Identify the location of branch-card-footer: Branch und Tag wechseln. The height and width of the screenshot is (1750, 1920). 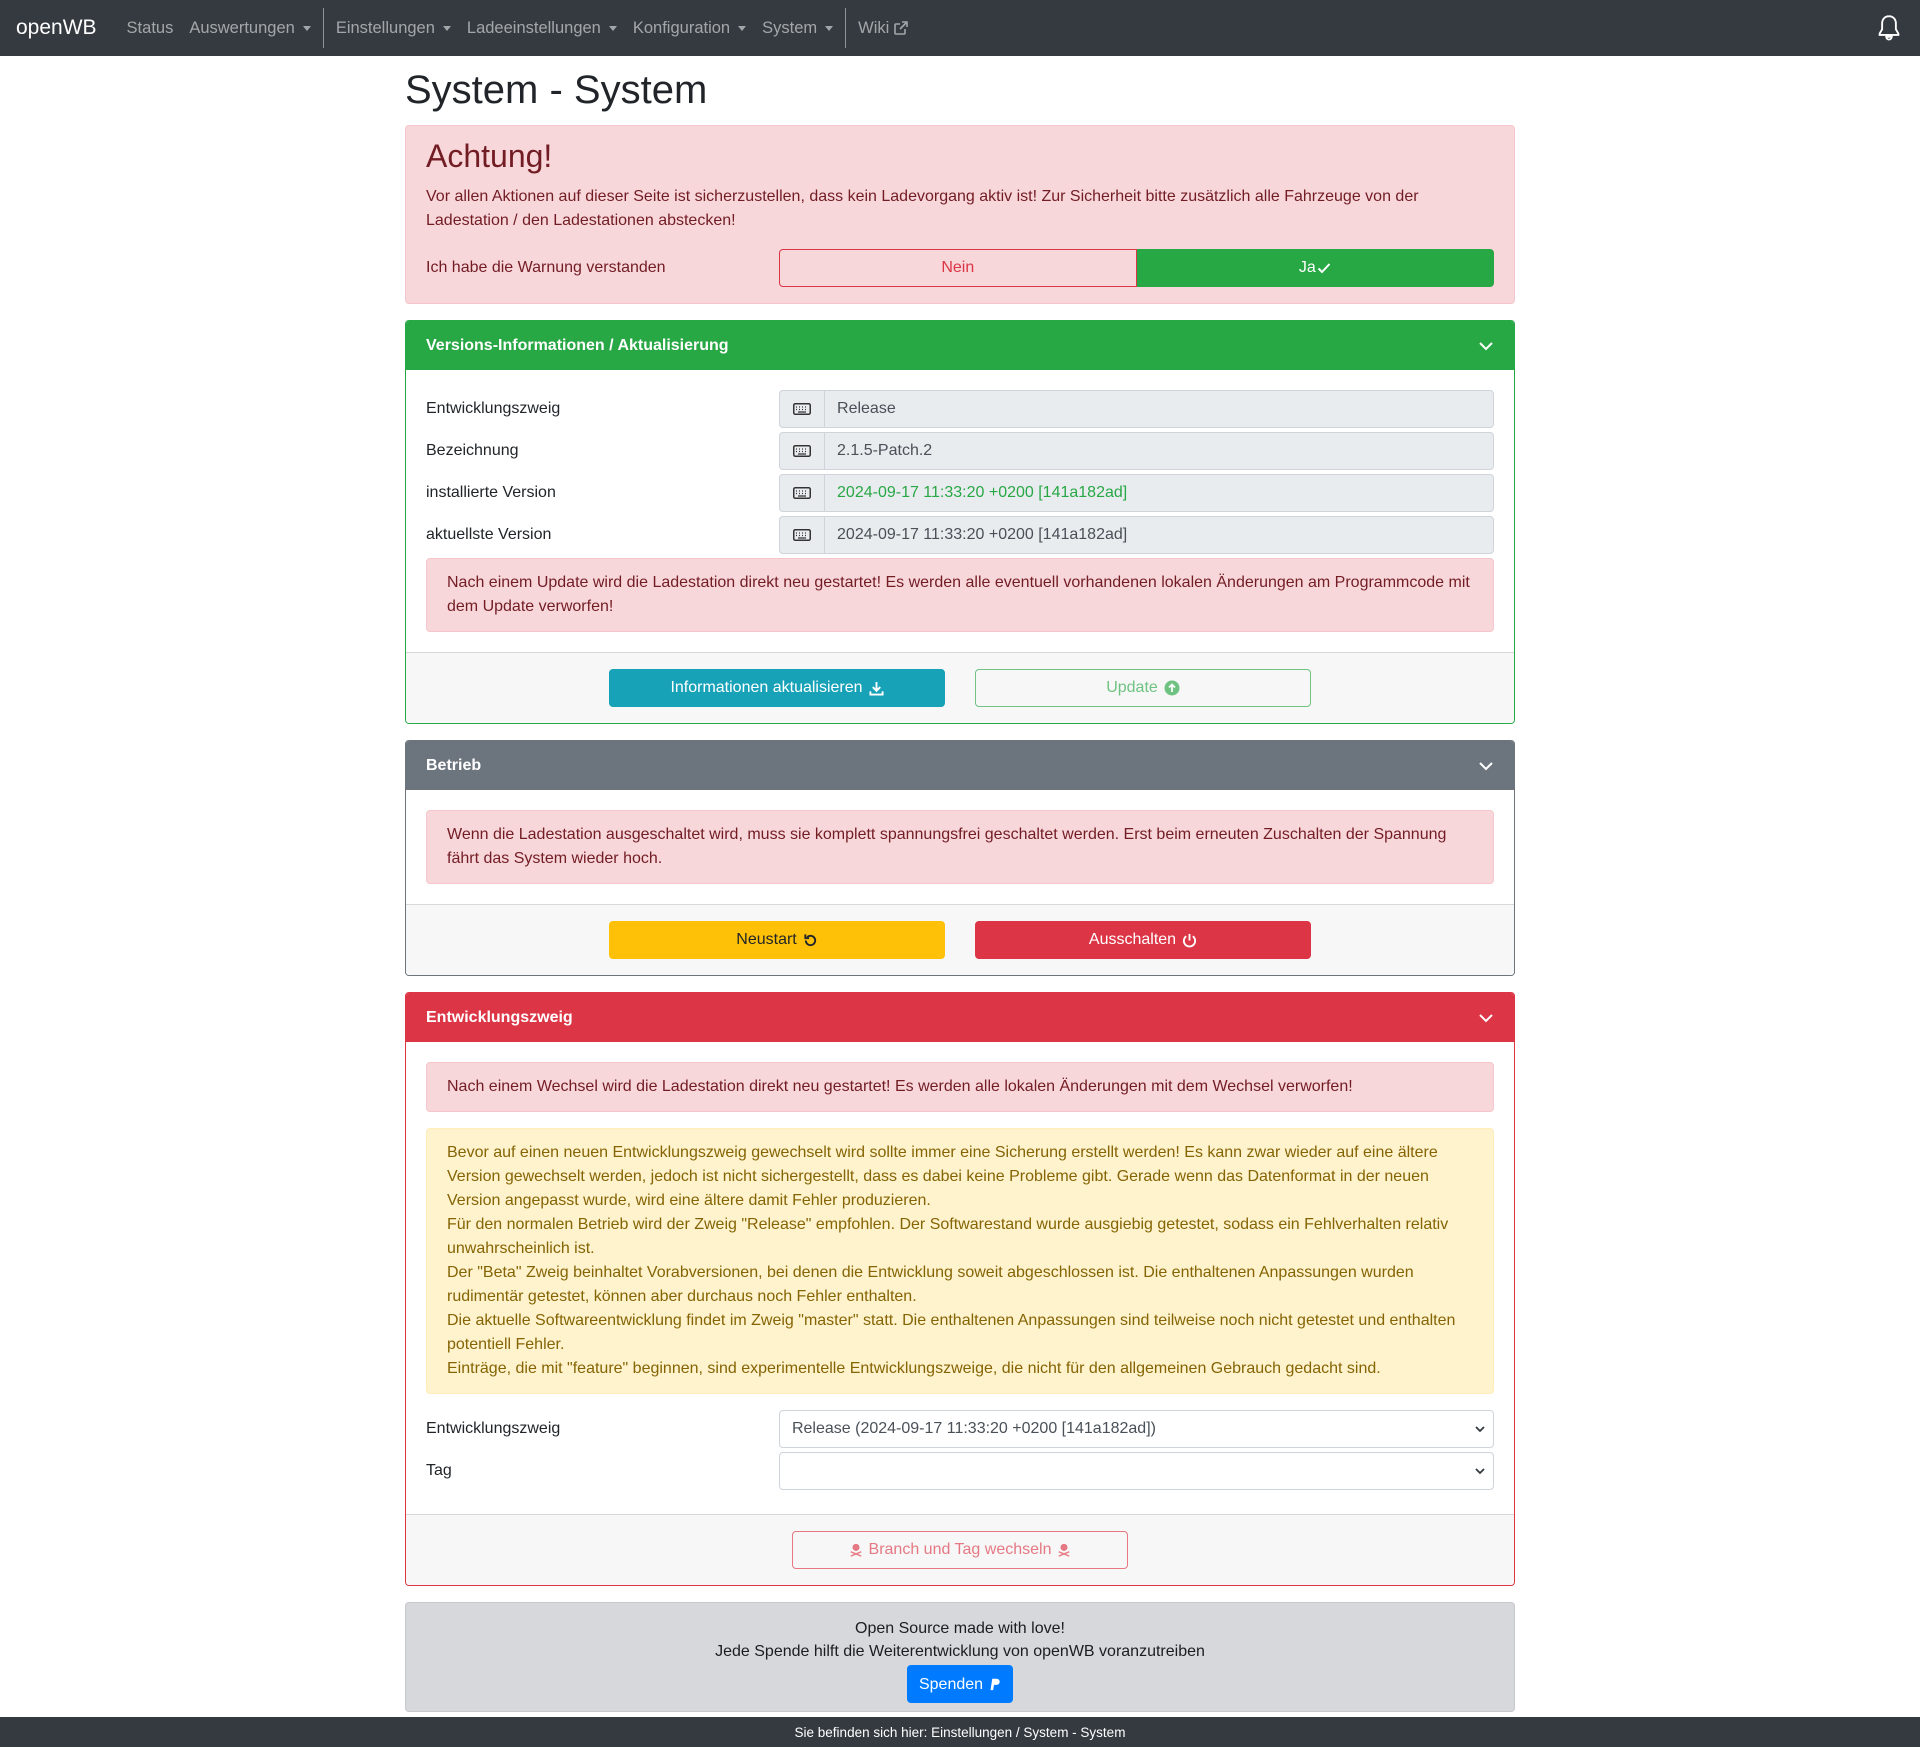
(960, 1549).